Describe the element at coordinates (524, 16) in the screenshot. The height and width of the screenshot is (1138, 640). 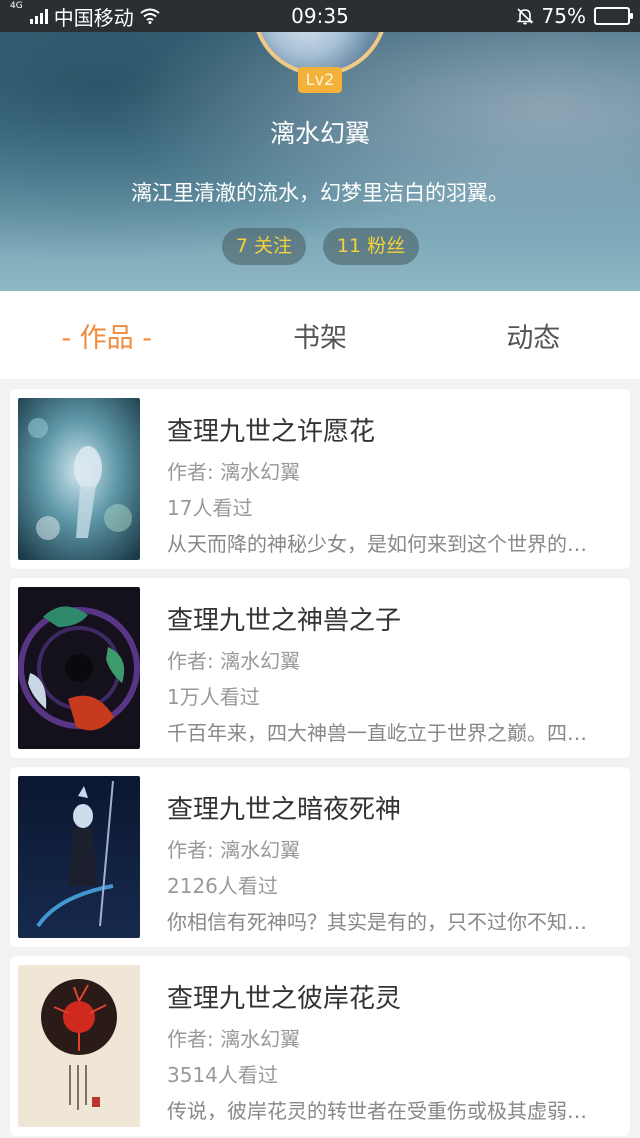
I see `silent-bell-icon` at that location.